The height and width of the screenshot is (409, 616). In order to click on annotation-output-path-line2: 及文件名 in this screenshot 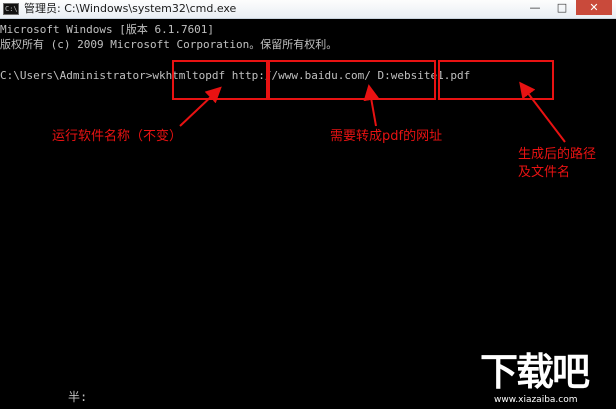, I will do `click(544, 172)`.